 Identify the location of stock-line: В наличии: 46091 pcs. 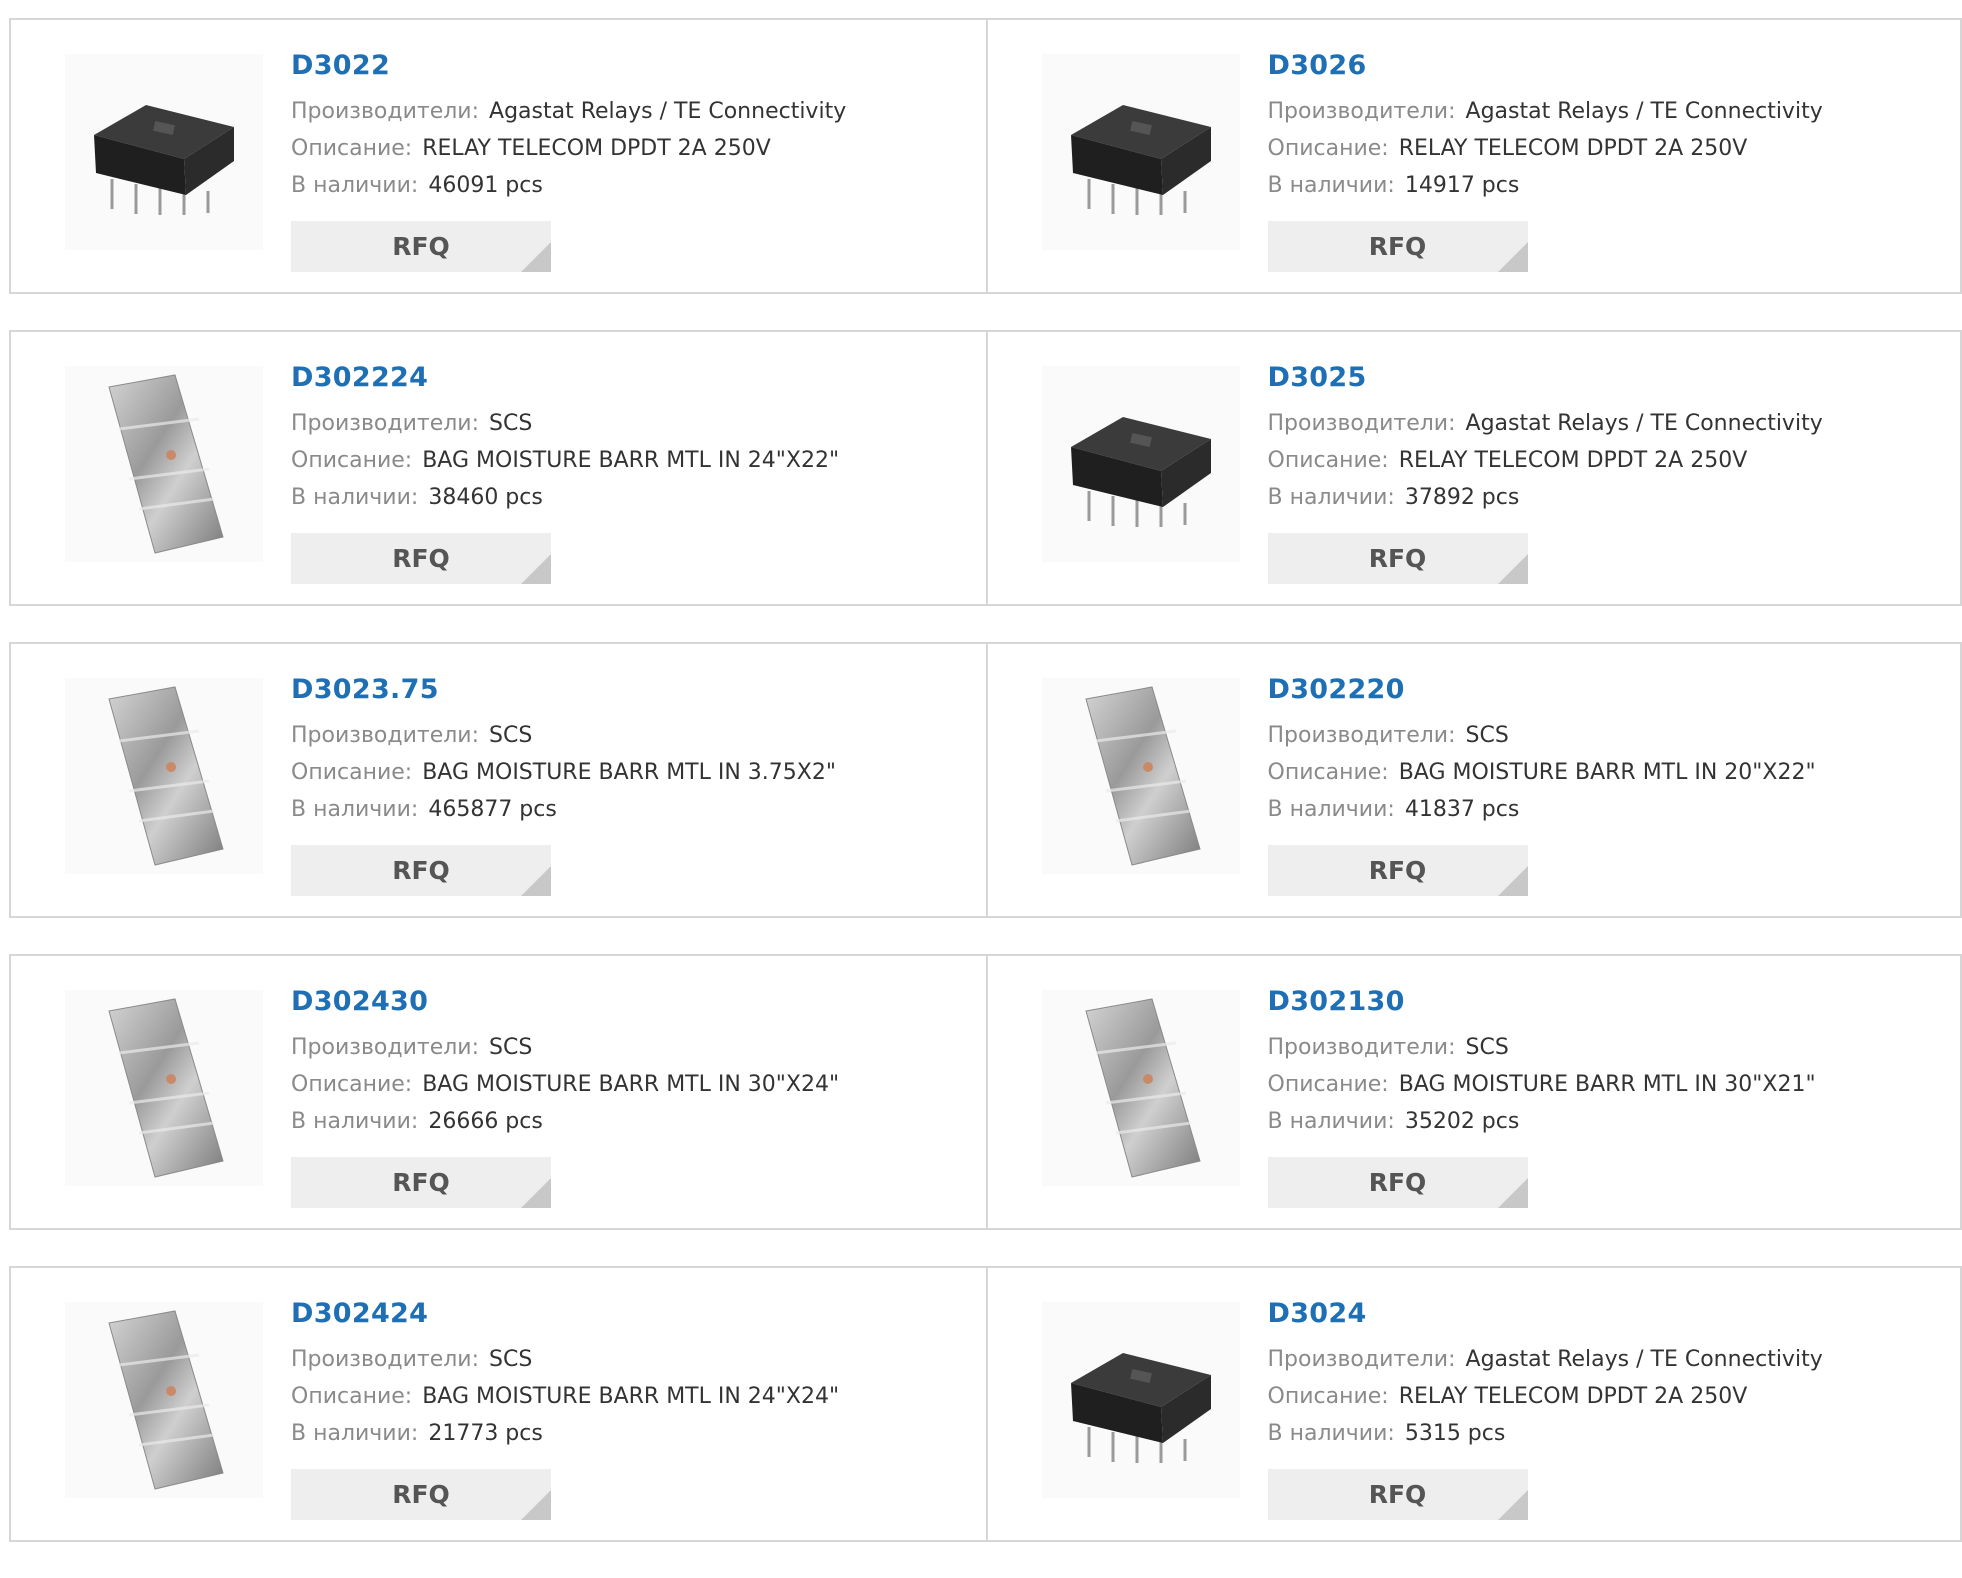
(628, 185).